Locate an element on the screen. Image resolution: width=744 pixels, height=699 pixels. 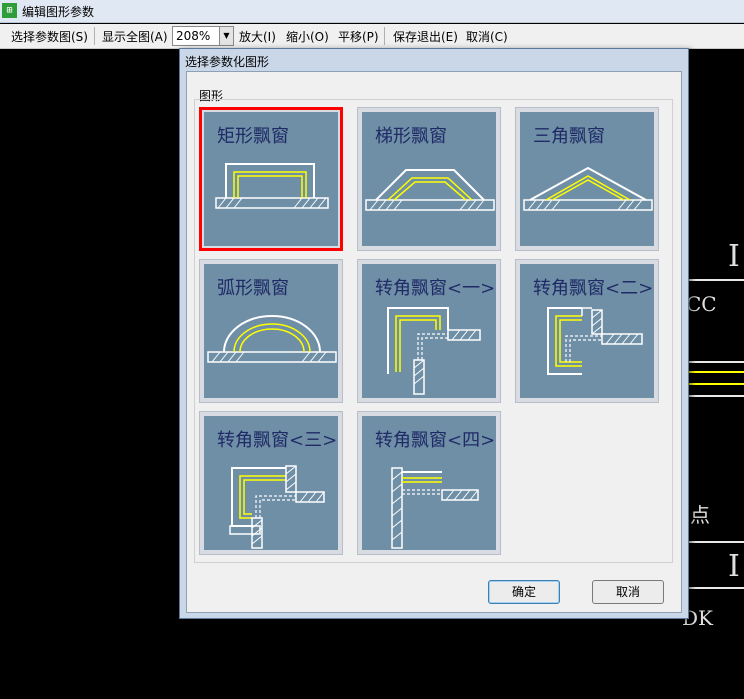
zoom-value: 208% is located at coordinates (193, 36).